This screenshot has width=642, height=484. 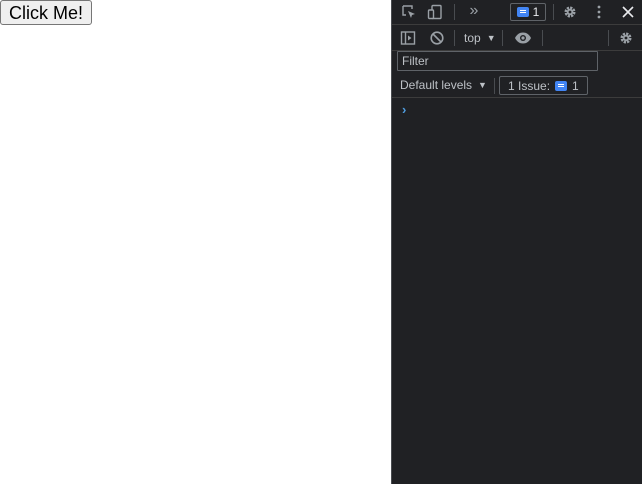 I want to click on kebab-menu-icon, so click(x=599, y=12).